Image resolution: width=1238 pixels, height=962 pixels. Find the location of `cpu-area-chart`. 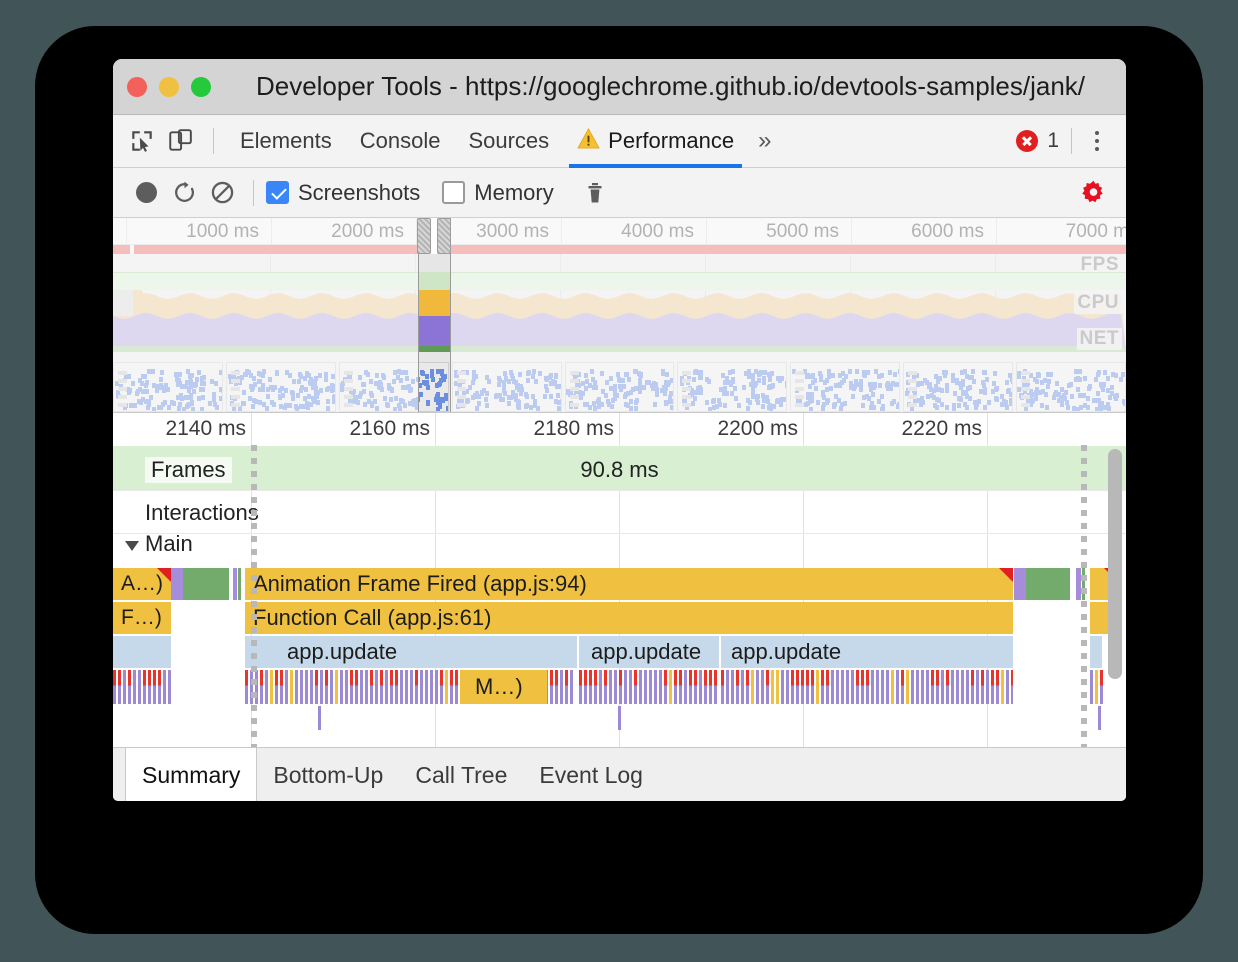

cpu-area-chart is located at coordinates (619, 321).